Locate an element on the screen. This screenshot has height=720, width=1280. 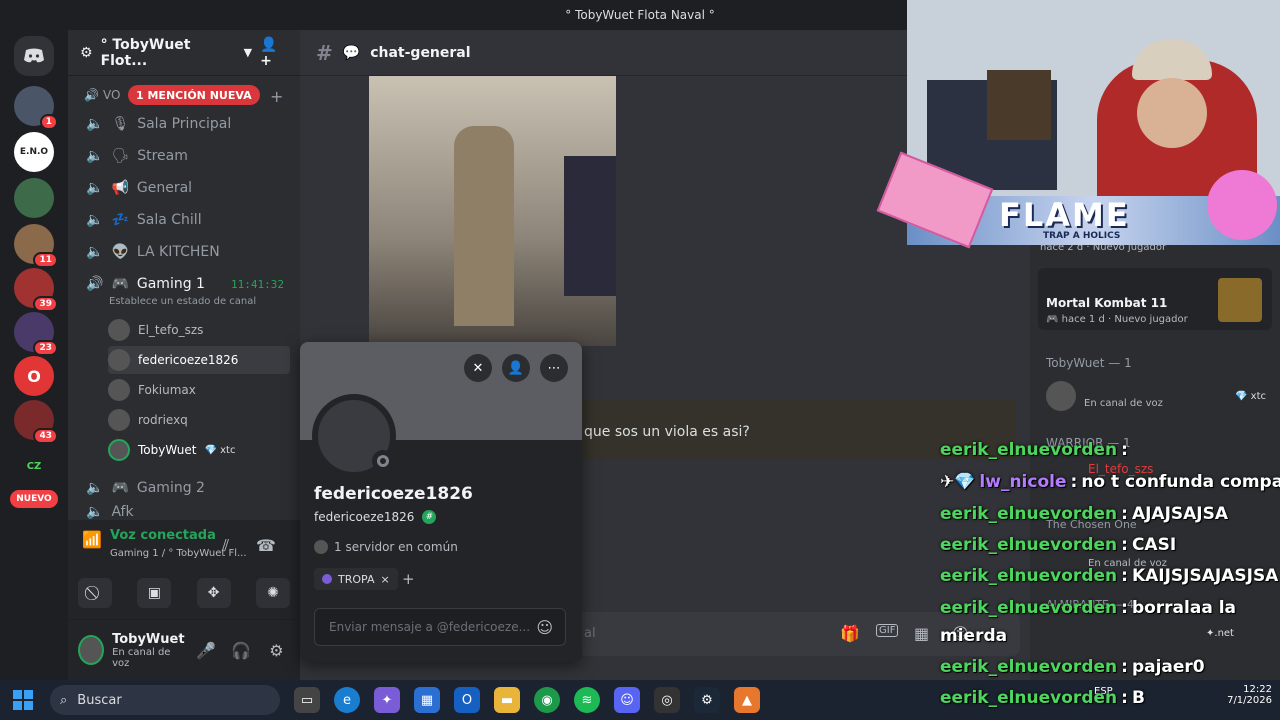
message-text: que sos un viola es asi? is located at coordinates (667, 432).